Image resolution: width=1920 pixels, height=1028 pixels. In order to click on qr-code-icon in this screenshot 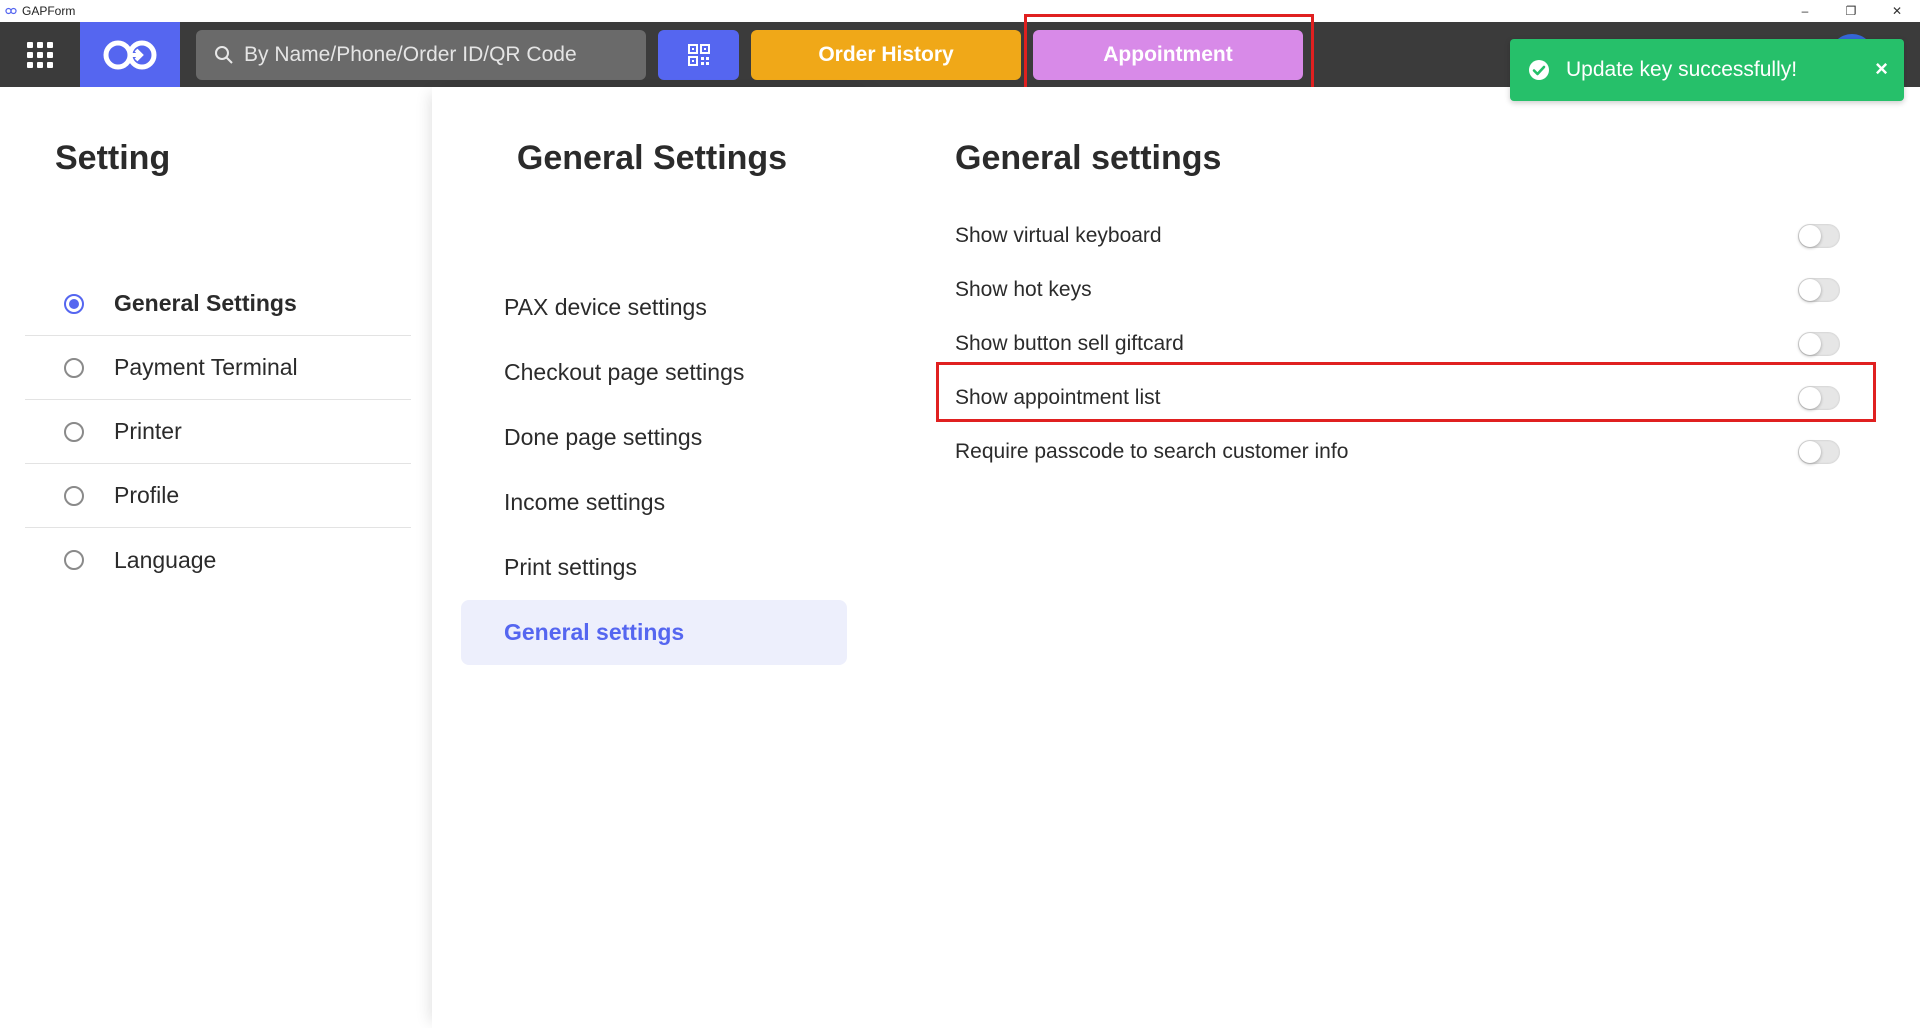, I will do `click(698, 55)`.